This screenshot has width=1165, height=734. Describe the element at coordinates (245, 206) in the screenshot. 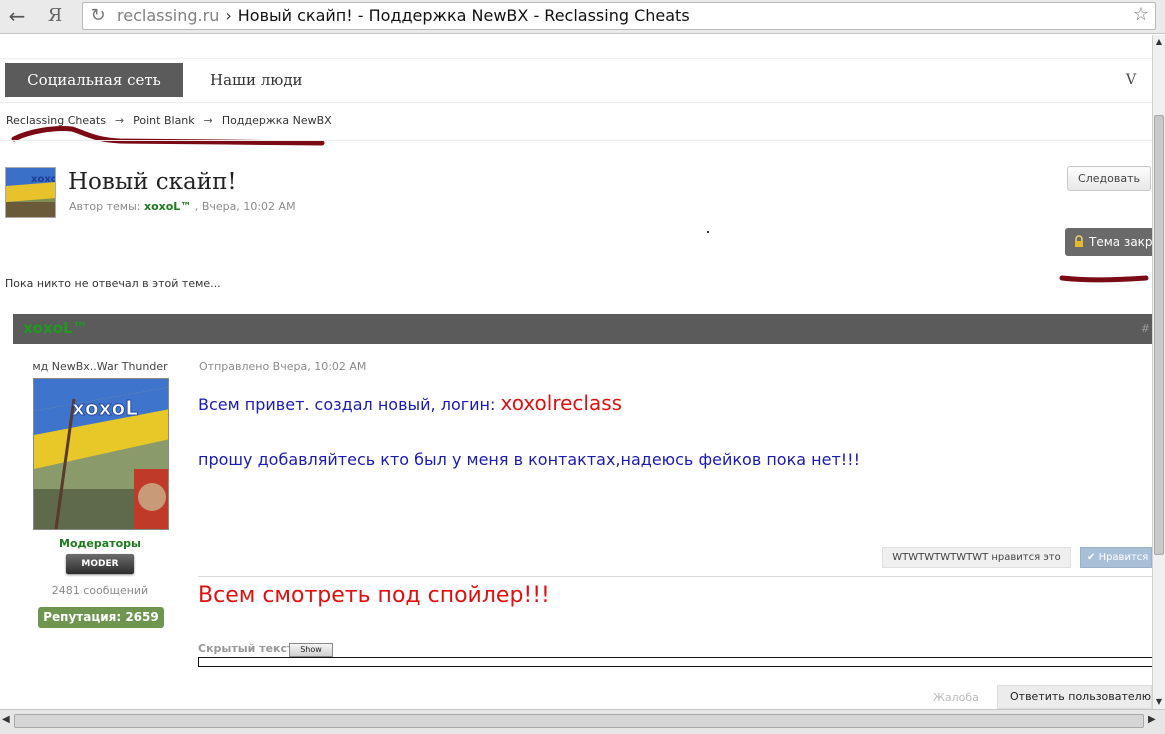

I see `topic-date: , Вчера, 10:02 AM` at that location.